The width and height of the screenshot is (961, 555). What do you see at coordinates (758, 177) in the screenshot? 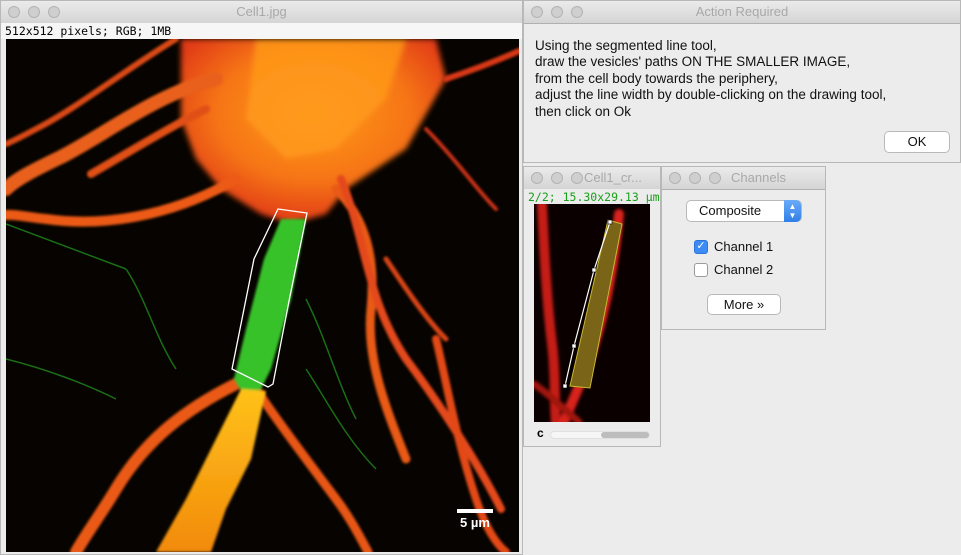
I see `channels-title: Channels` at bounding box center [758, 177].